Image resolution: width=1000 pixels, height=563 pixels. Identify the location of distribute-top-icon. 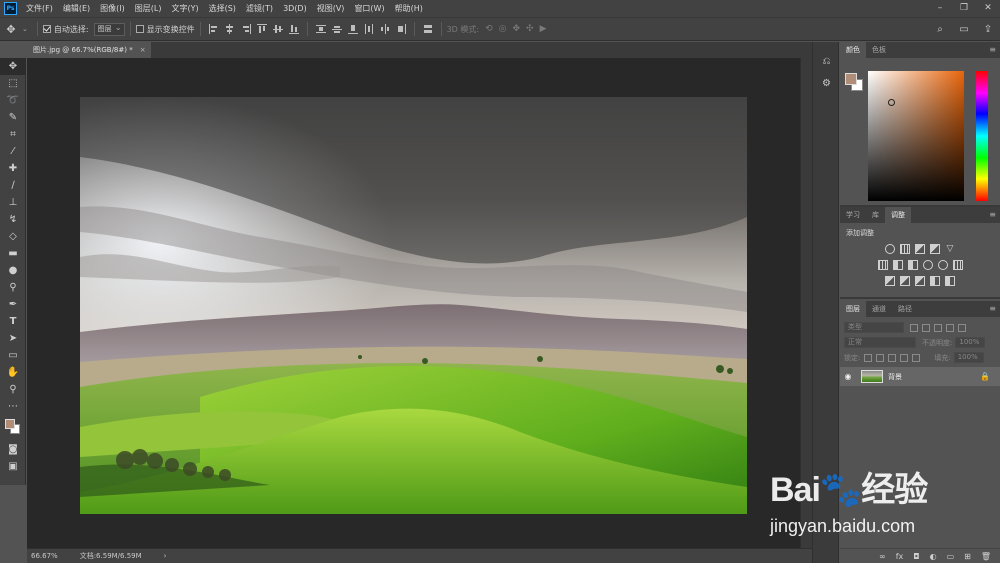
(320, 29).